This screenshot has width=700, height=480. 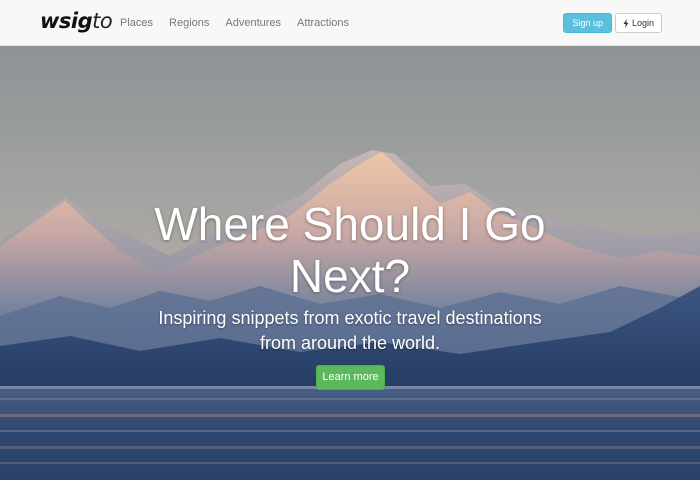 I want to click on login-button: Login, so click(x=638, y=23).